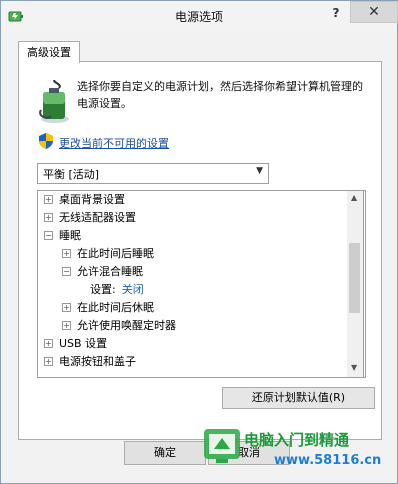 The image size is (398, 484). I want to click on tree-item-usb-settings: + USB 设置, so click(75, 344).